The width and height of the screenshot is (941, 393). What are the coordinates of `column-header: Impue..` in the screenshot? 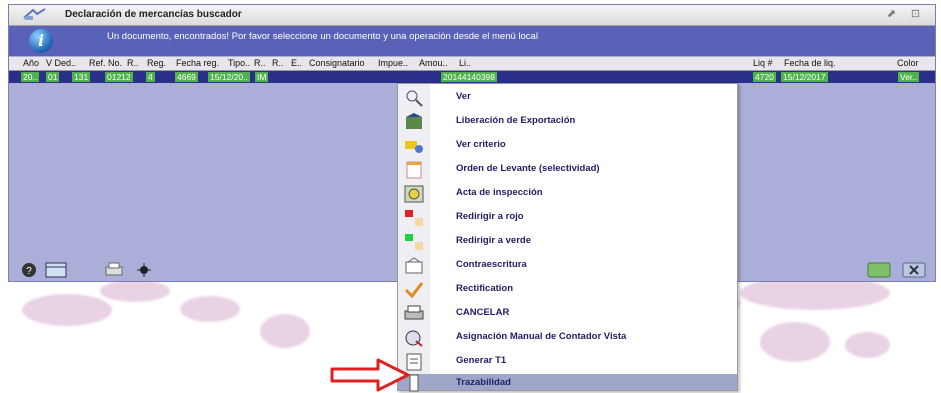 It's located at (393, 63).